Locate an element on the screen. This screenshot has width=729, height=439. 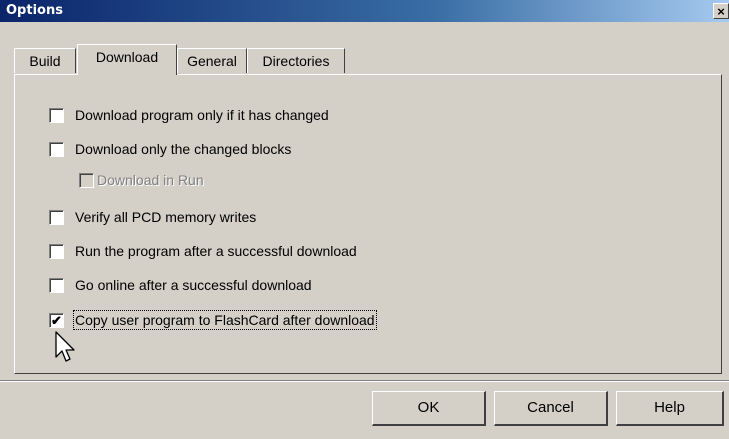
close-button: × is located at coordinates (721, 11).